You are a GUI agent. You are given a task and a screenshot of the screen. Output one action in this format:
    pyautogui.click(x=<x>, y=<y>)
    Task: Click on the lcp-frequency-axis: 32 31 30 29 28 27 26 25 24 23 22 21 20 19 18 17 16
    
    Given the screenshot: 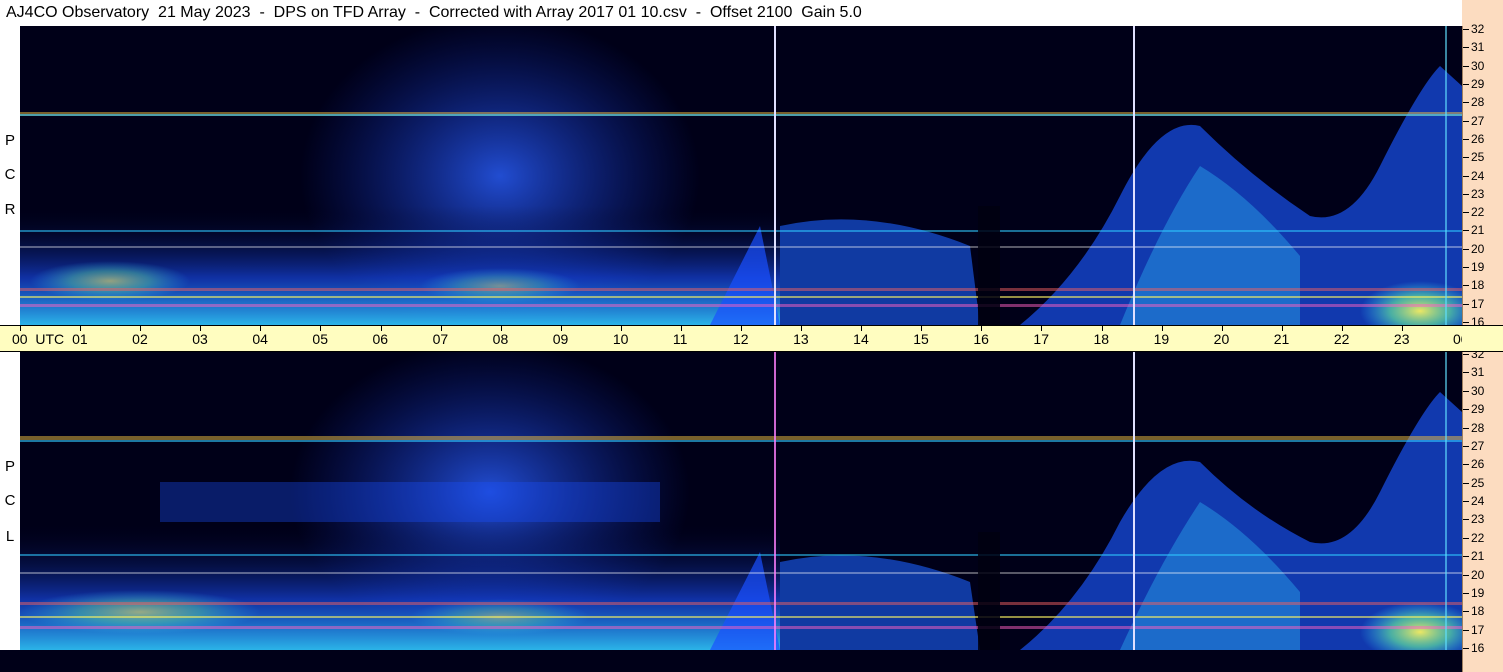 What is the action you would take?
    pyautogui.click(x=1482, y=510)
    